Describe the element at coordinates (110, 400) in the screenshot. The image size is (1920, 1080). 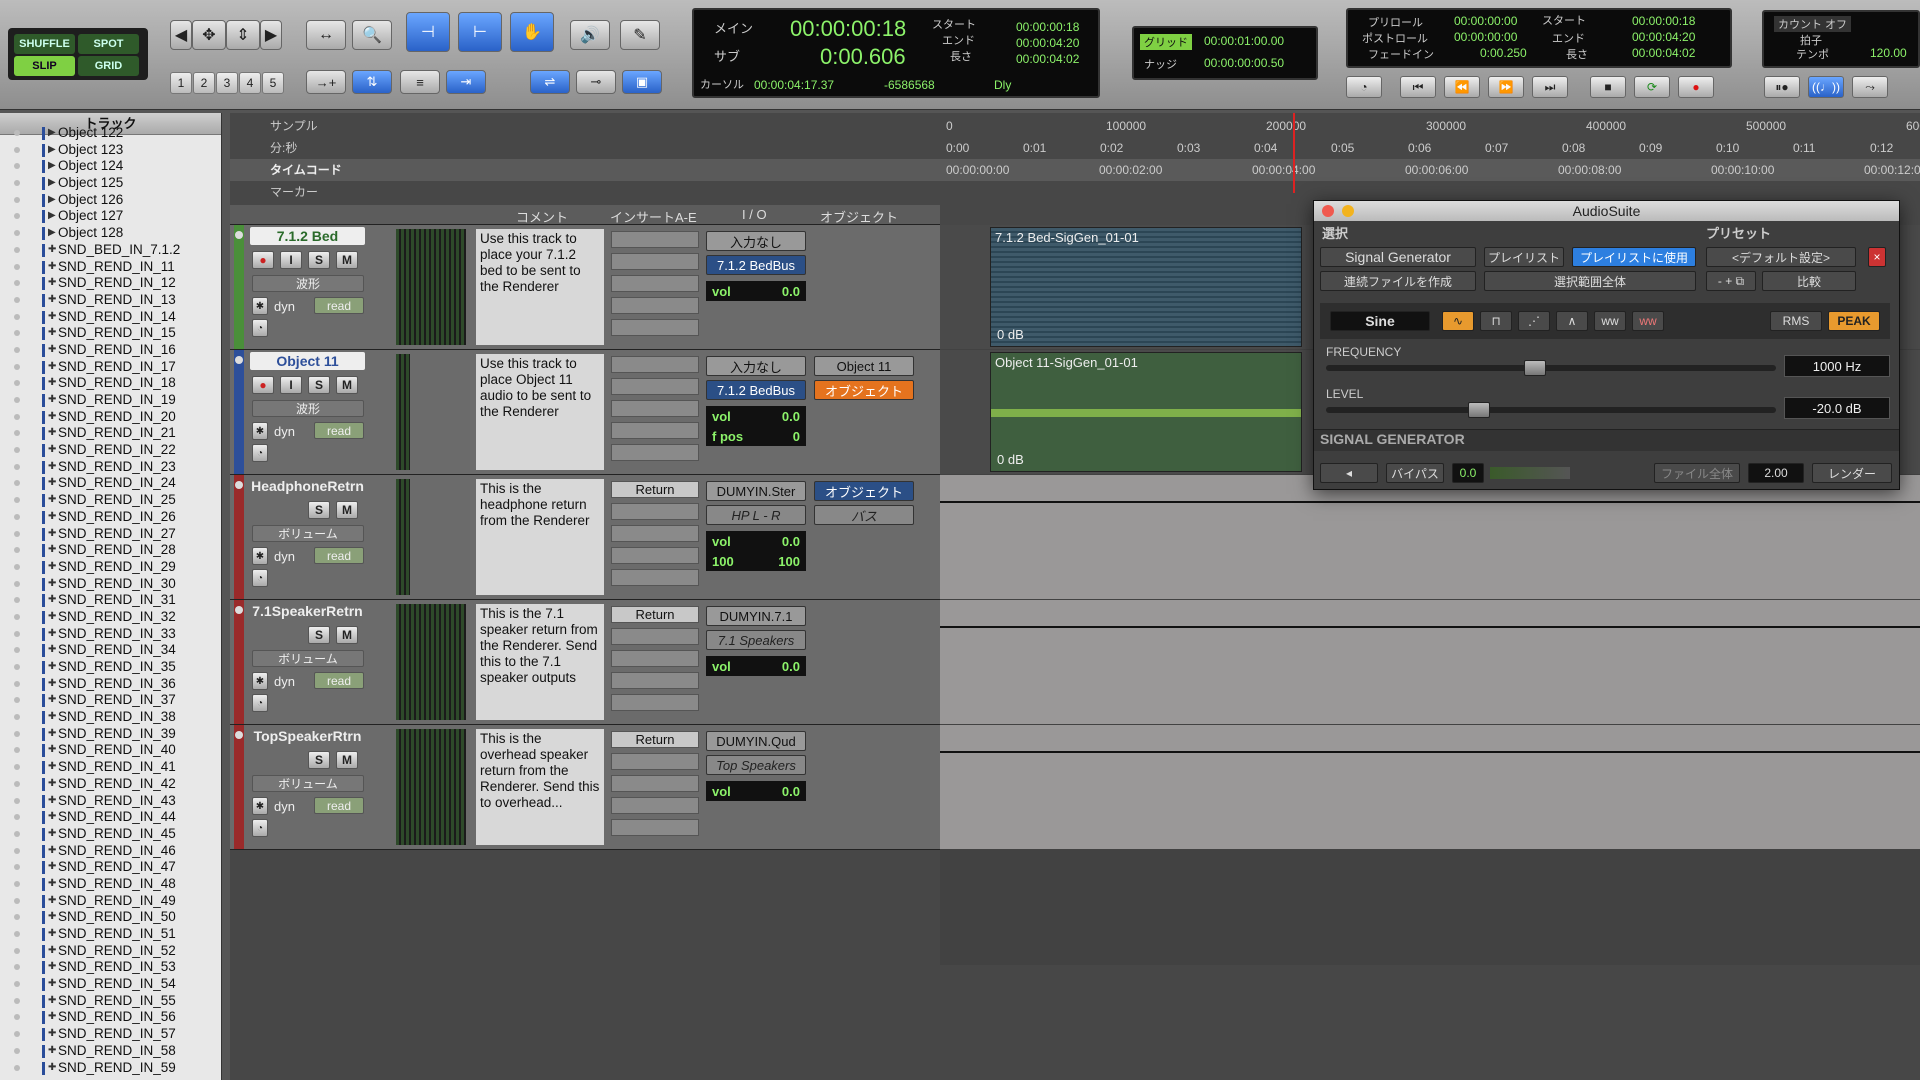
I see `track-list-item: ✚ SND_REND_IN_19` at that location.